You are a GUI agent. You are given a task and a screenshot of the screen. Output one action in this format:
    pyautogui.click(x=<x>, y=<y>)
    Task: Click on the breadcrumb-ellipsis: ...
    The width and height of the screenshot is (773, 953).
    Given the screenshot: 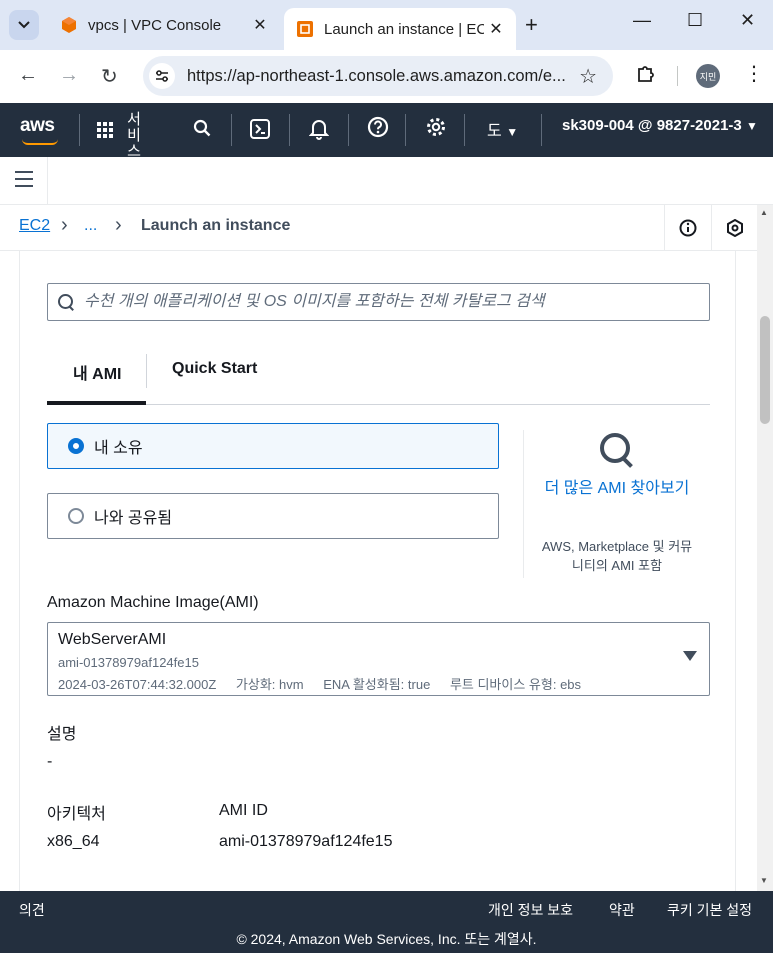 What is the action you would take?
    pyautogui.click(x=90, y=226)
    